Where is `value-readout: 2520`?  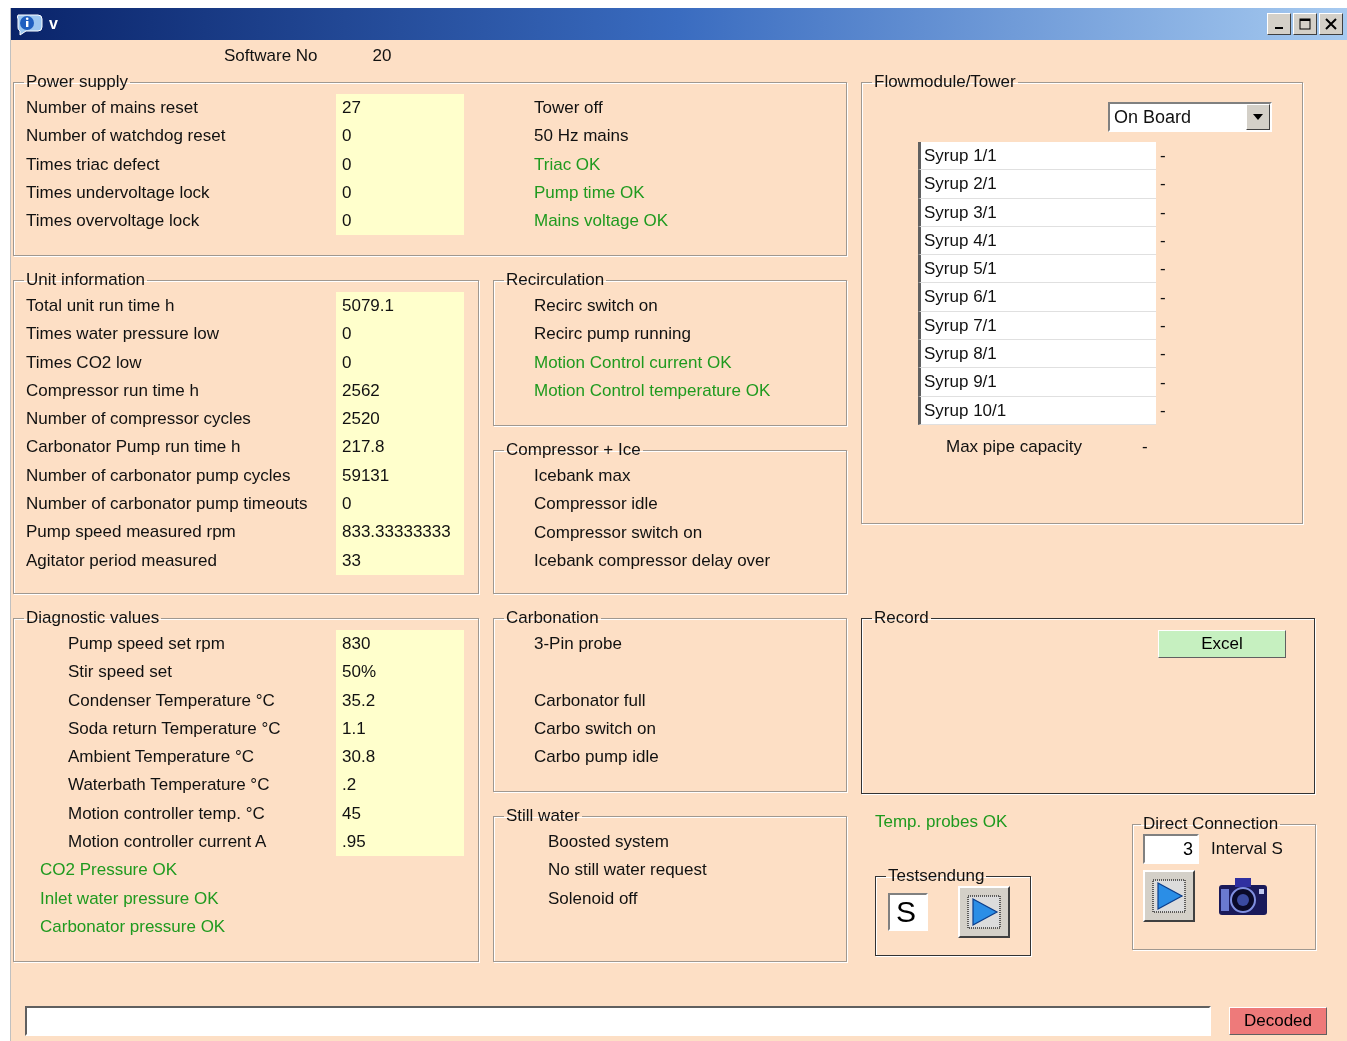 value-readout: 2520 is located at coordinates (400, 419).